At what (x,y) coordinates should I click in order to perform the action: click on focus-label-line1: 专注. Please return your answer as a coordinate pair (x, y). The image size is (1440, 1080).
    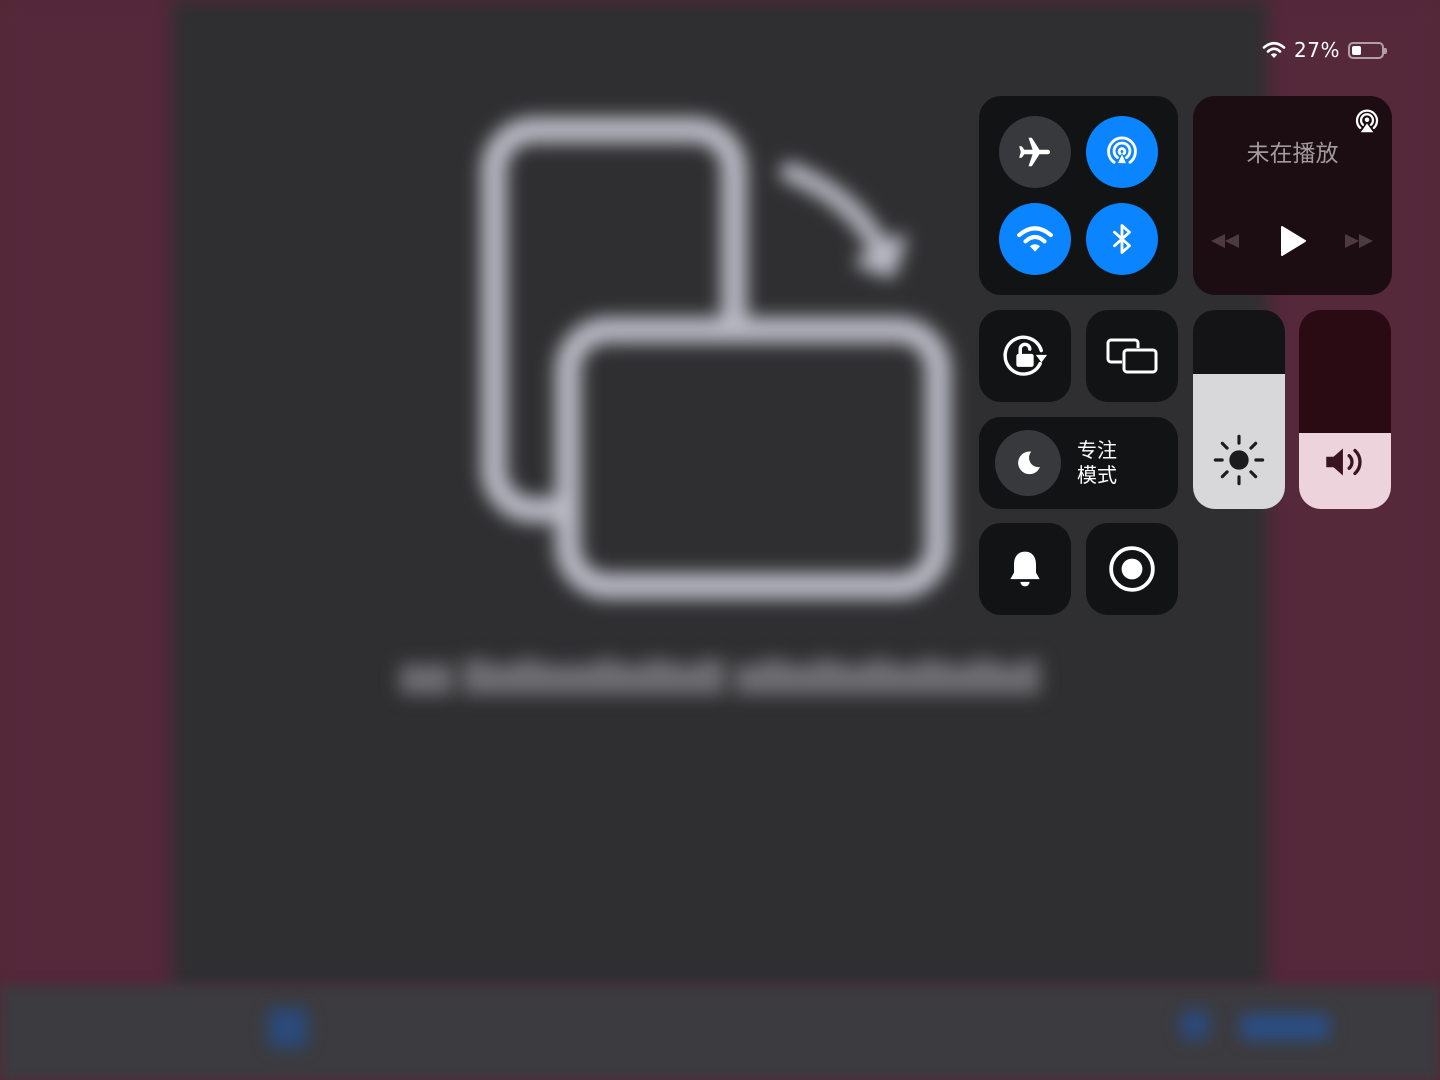
    Looking at the image, I should click on (1097, 450).